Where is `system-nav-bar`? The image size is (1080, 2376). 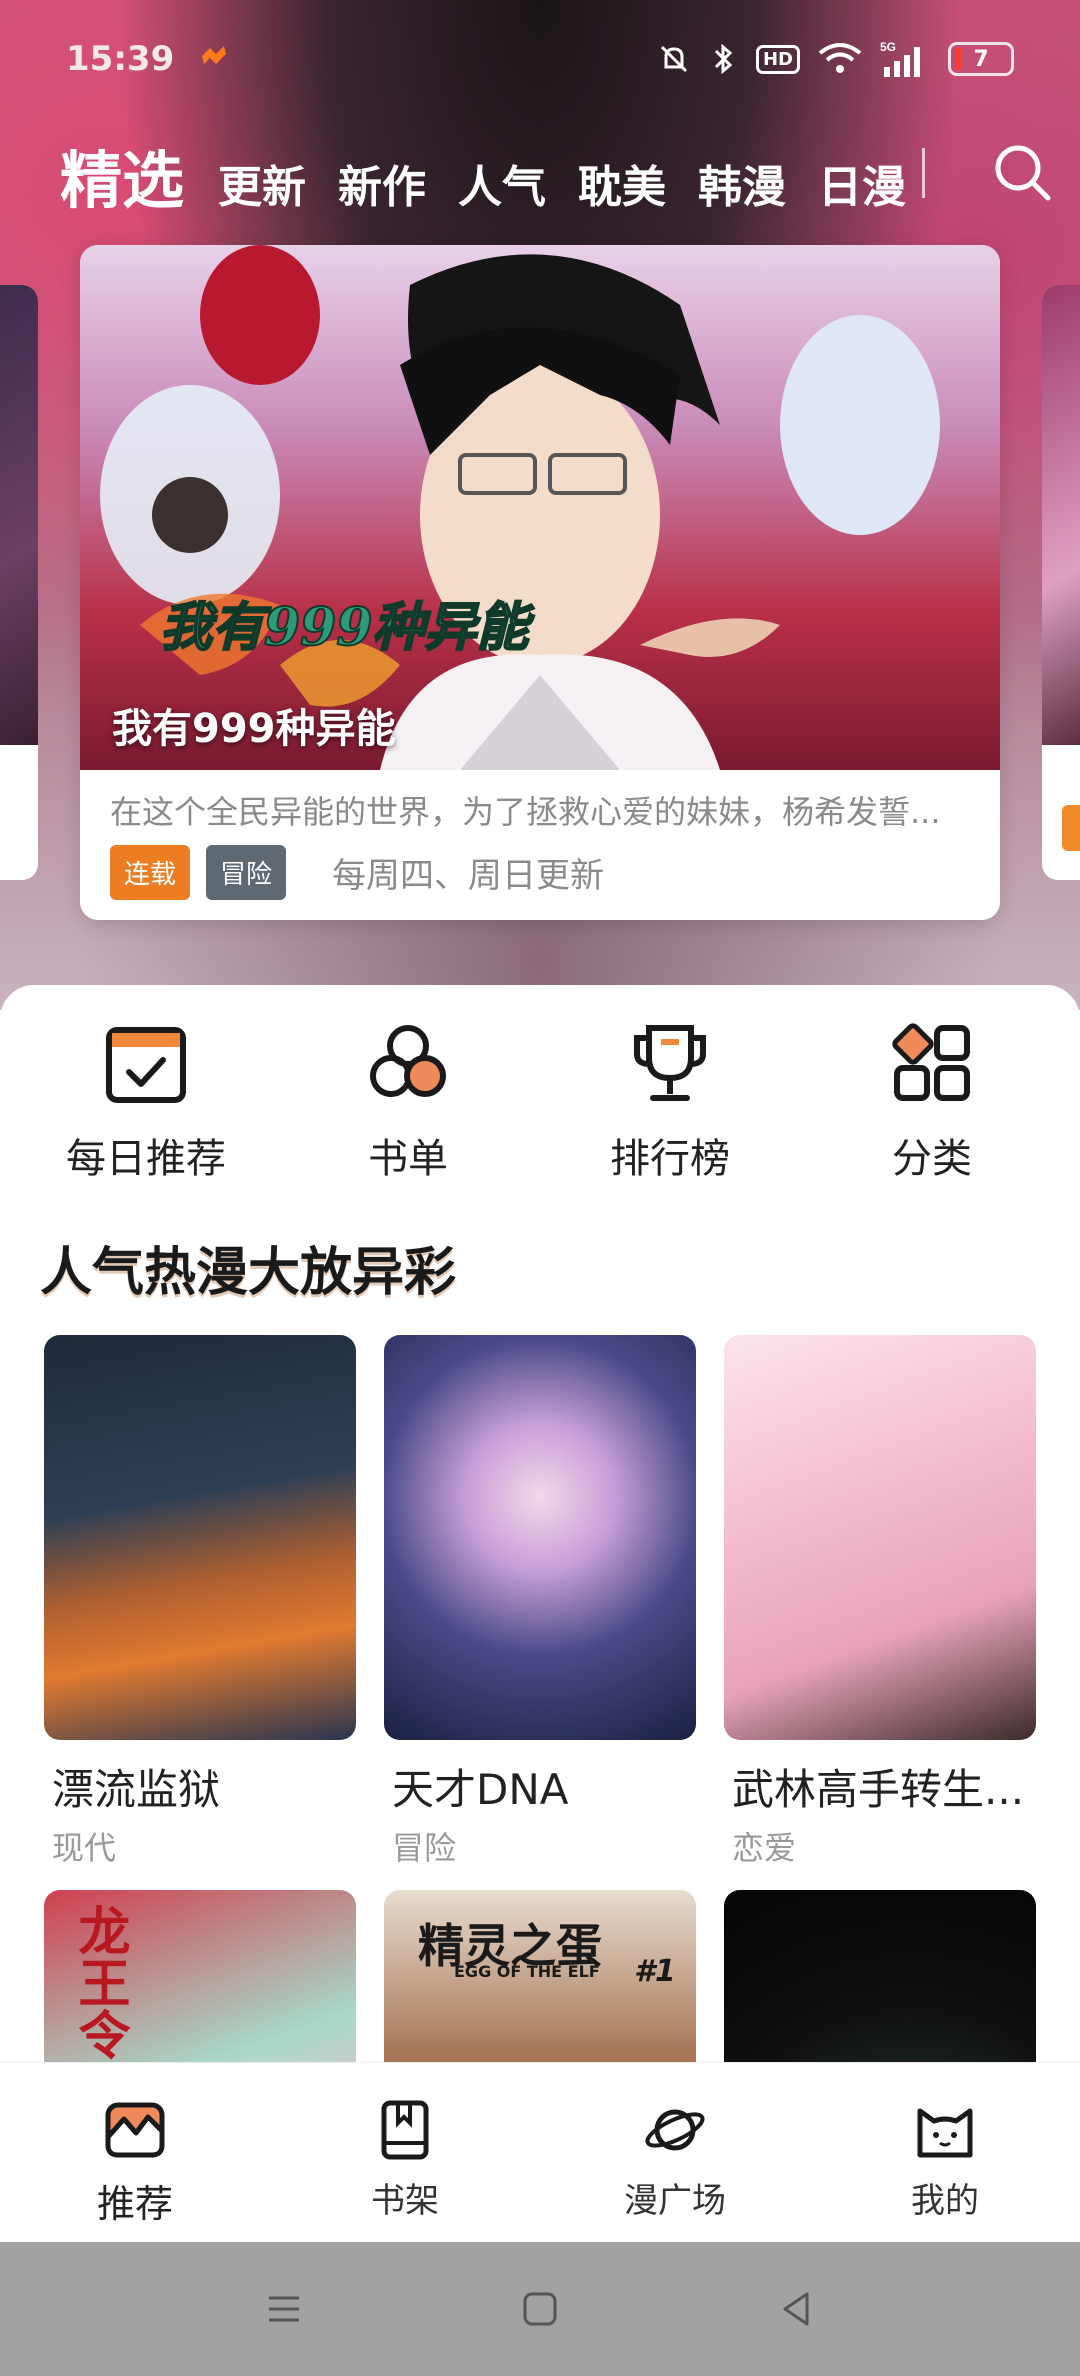
system-nav-bar is located at coordinates (540, 2309).